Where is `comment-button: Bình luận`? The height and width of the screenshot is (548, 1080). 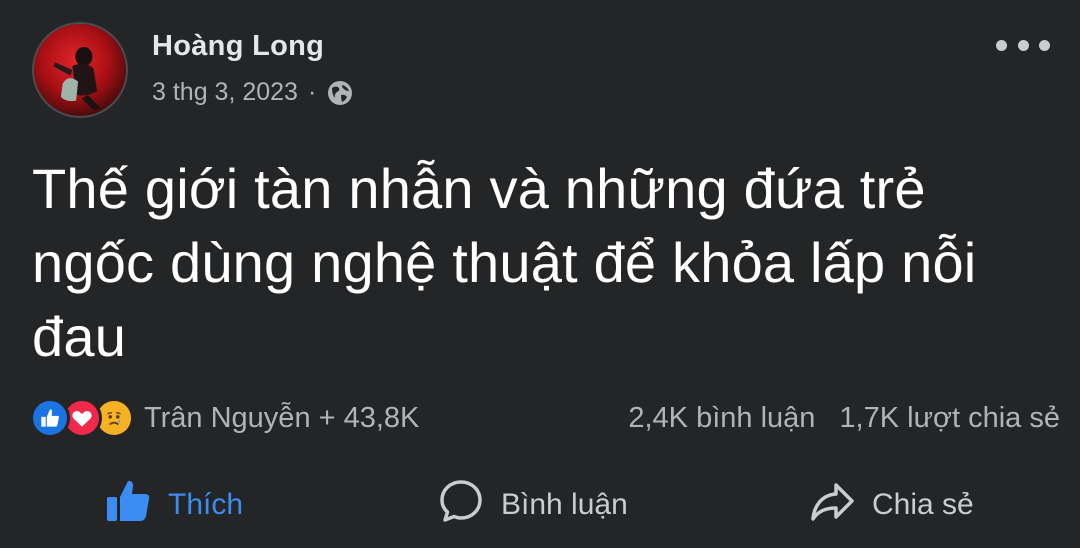
comment-button: Bình luận is located at coordinates (532, 505).